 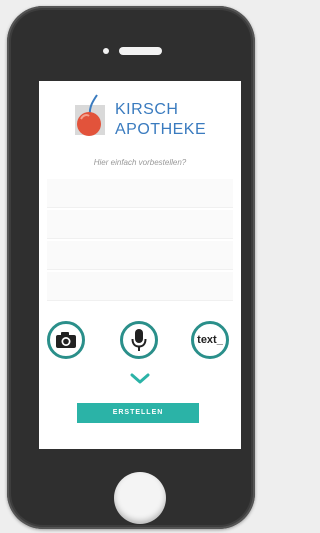 What do you see at coordinates (161, 129) in the screenshot?
I see `logo-text-apotheke: APOTHEKE` at bounding box center [161, 129].